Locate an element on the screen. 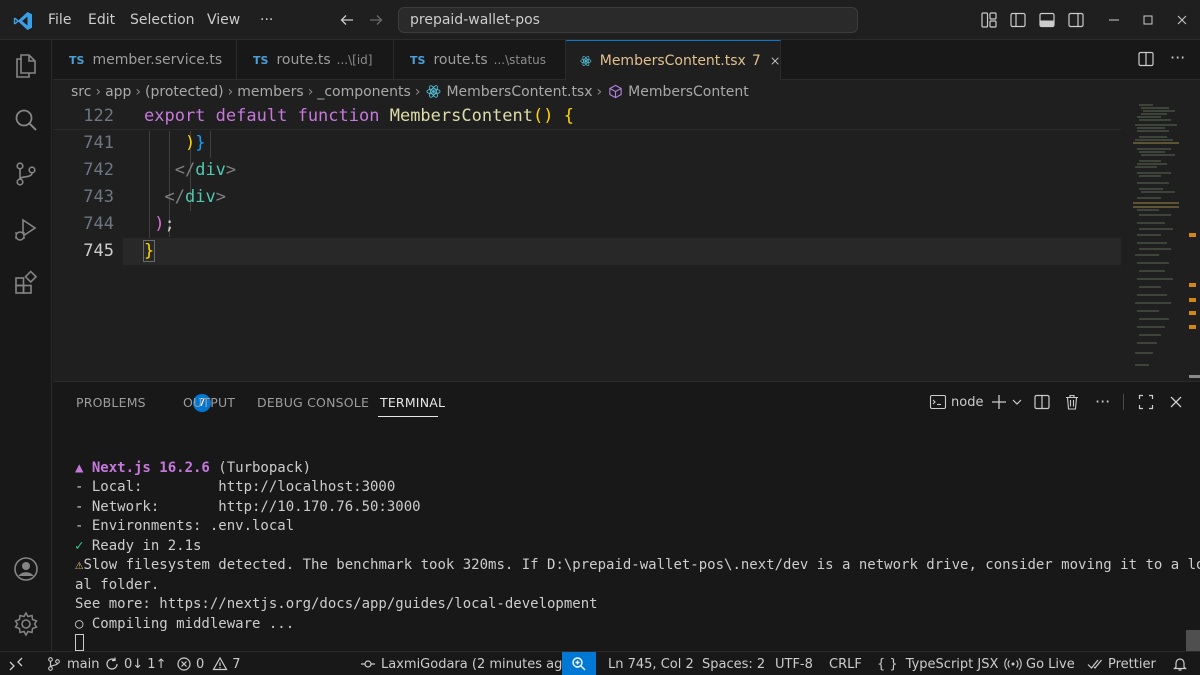  sync-icon is located at coordinates (112, 663).